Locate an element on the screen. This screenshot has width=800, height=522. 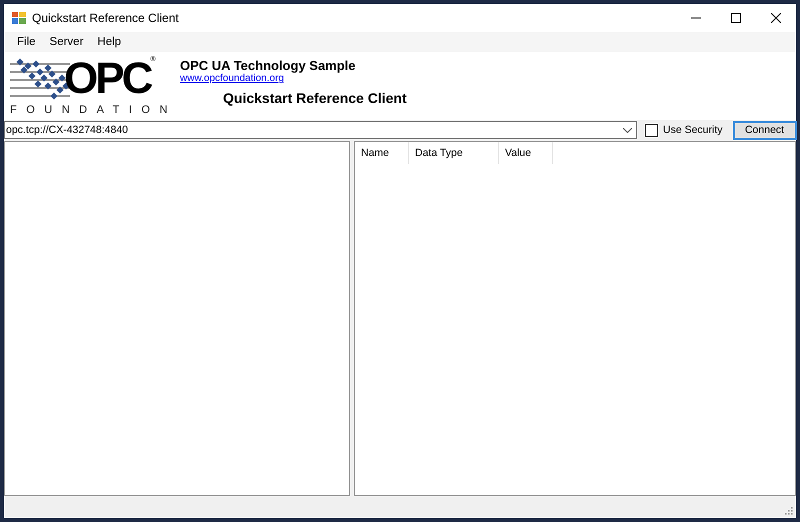
client-title: Quickstart Reference Client is located at coordinates (315, 98).